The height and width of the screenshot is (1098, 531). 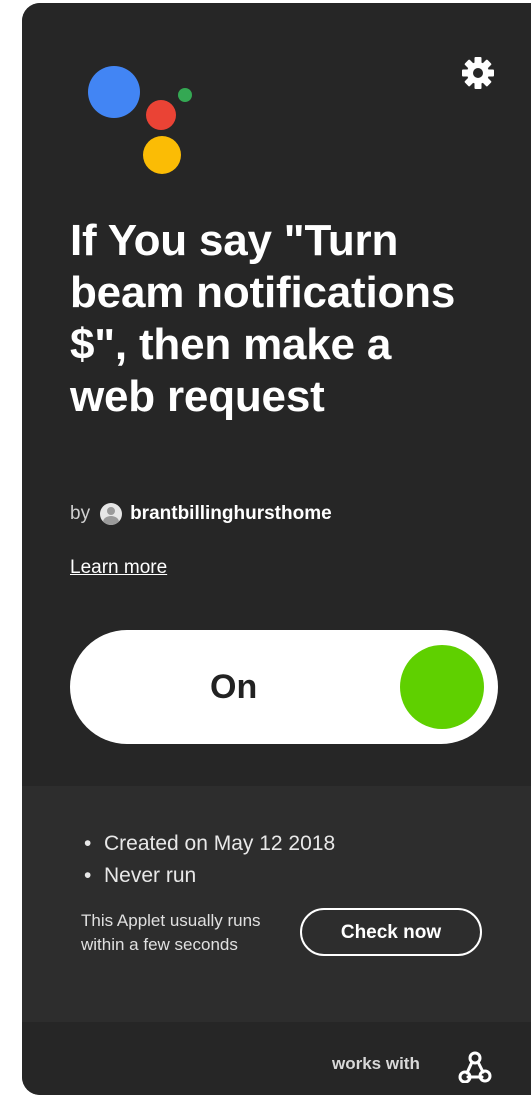 I want to click on assistant-blue-dot, so click(x=114, y=92).